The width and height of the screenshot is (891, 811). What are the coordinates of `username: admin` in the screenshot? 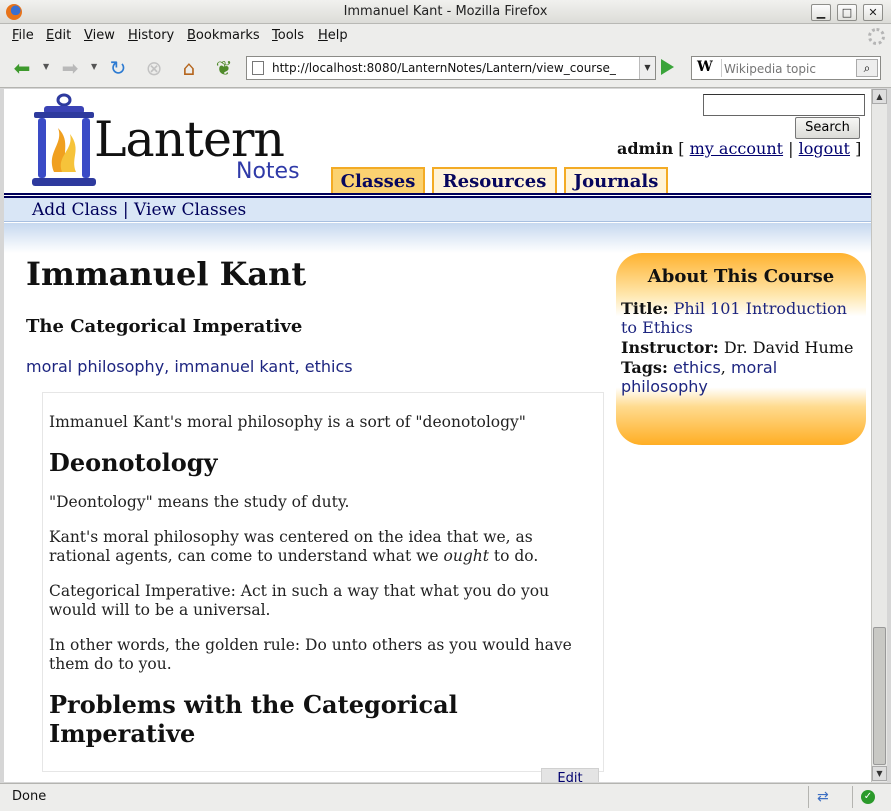 It's located at (645, 148).